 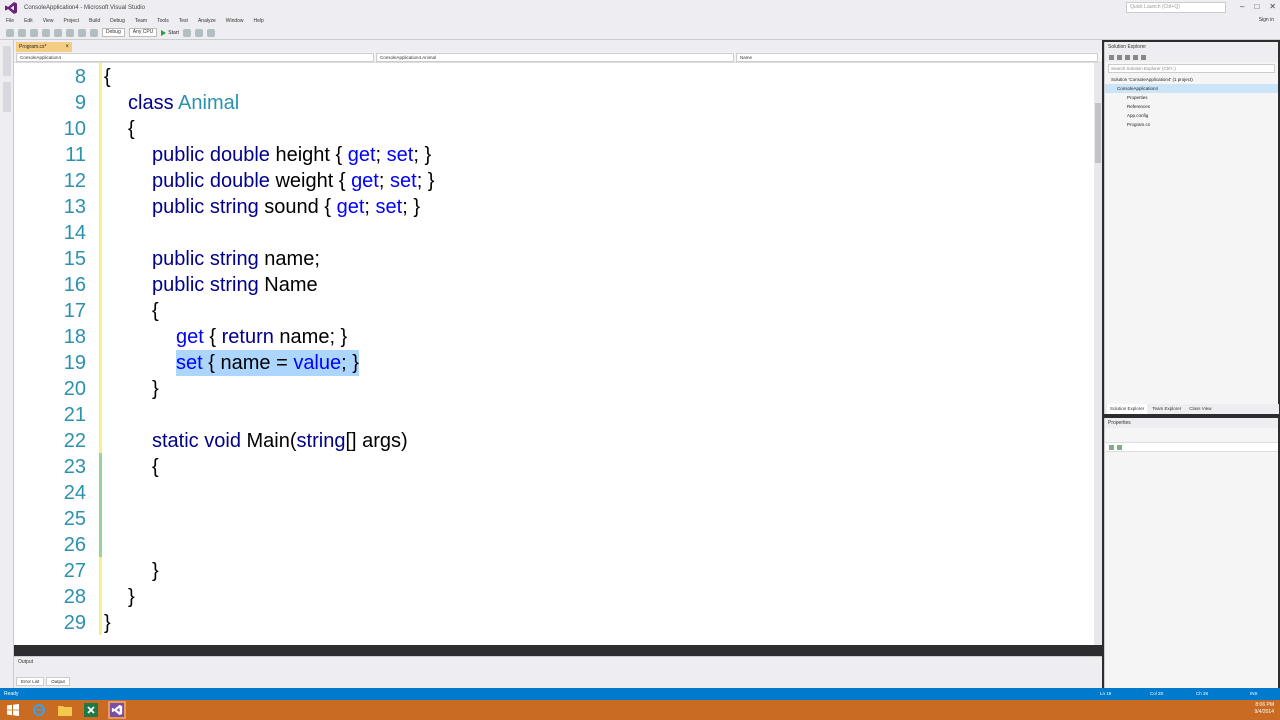 What do you see at coordinates (1191, 88) in the screenshot?
I see `tree-item-project: ConsoleApplication4` at bounding box center [1191, 88].